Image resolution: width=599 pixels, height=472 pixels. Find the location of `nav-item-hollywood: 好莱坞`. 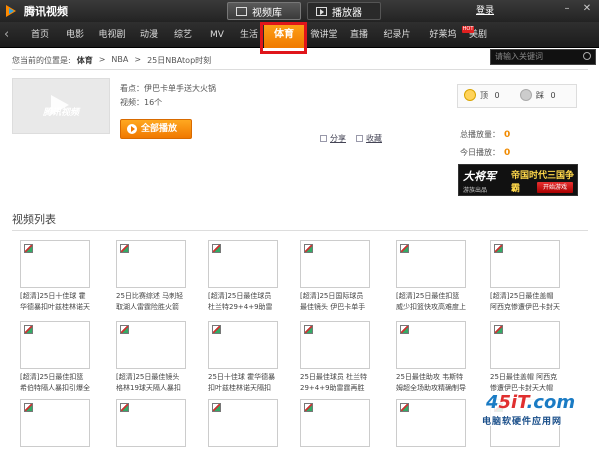

nav-item-hollywood: 好莱坞 is located at coordinates (443, 35).